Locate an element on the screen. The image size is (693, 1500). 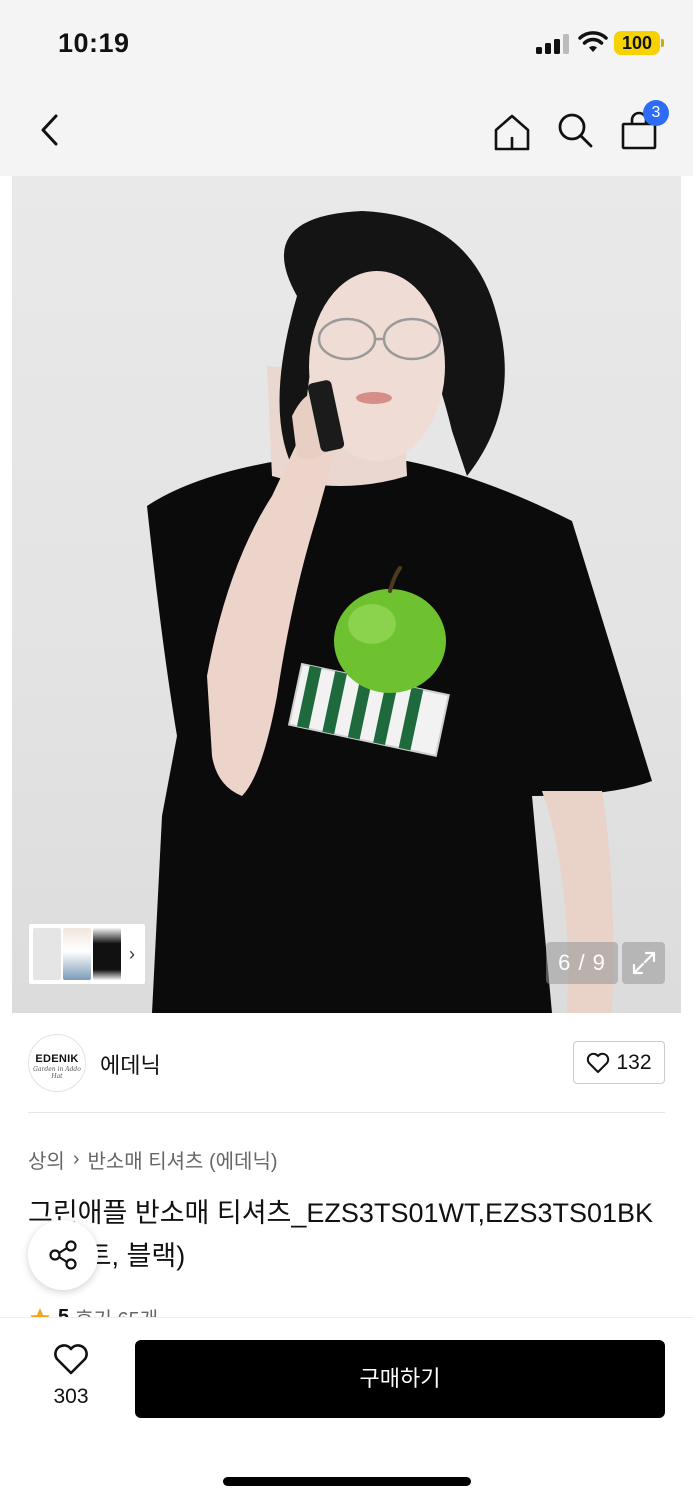
expand-image-button is located at coordinates (643, 963).